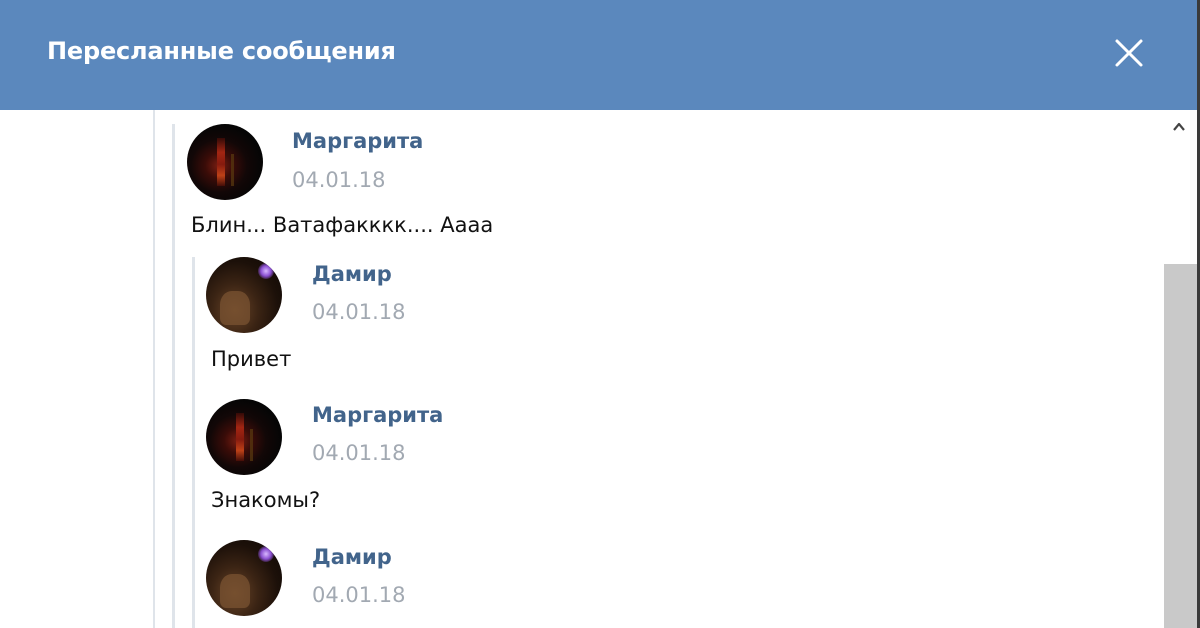  What do you see at coordinates (221, 51) in the screenshot?
I see `dialog-title: Пересланные сообщения` at bounding box center [221, 51].